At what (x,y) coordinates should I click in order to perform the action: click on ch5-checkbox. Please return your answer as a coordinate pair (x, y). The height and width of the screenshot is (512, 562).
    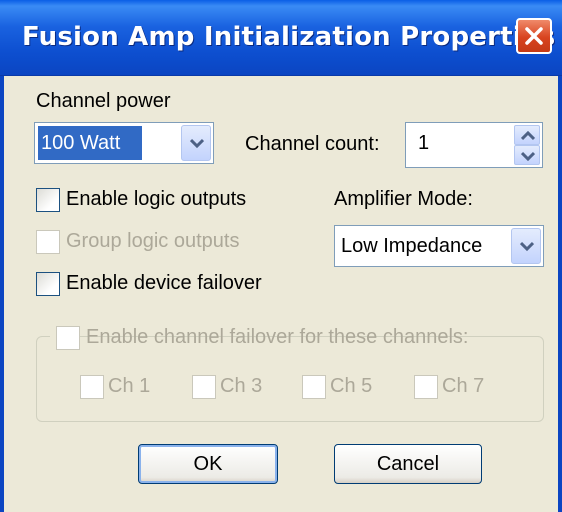
    Looking at the image, I should click on (314, 387).